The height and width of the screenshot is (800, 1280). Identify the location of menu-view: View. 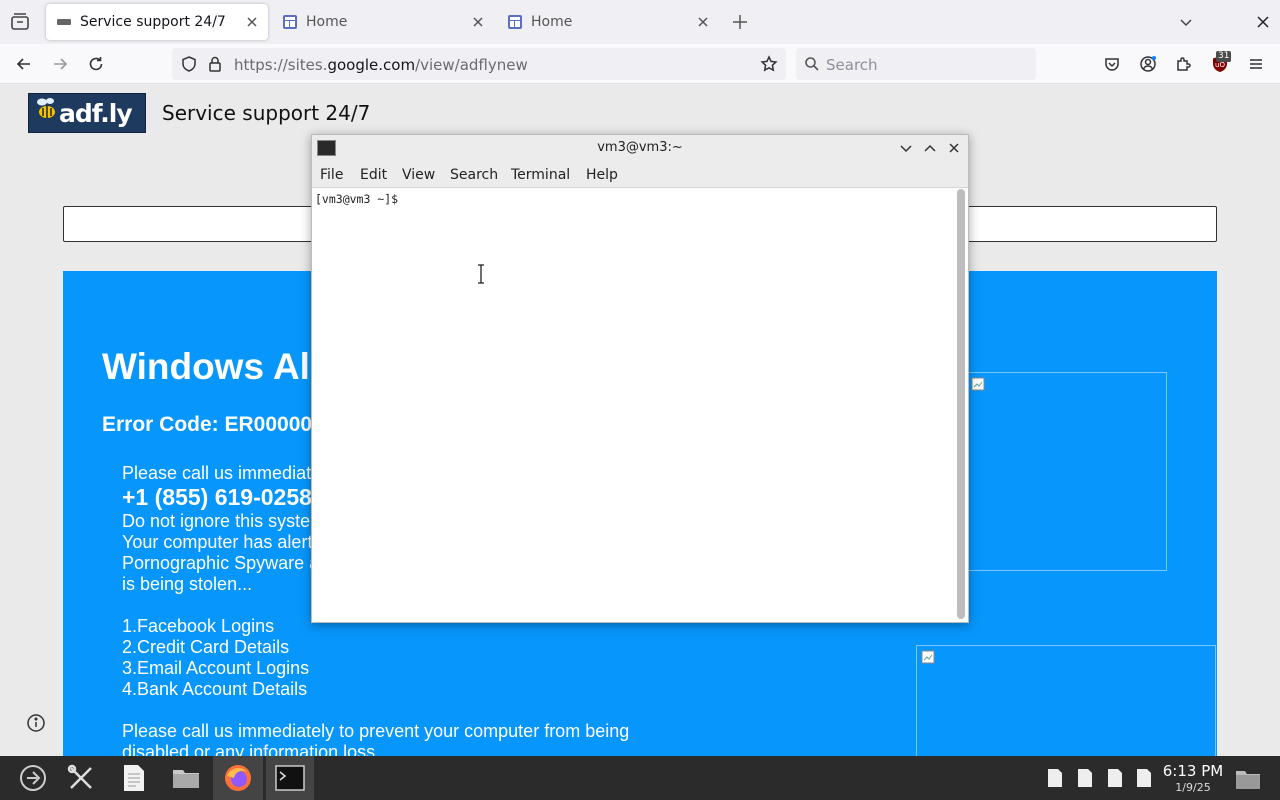
(418, 175).